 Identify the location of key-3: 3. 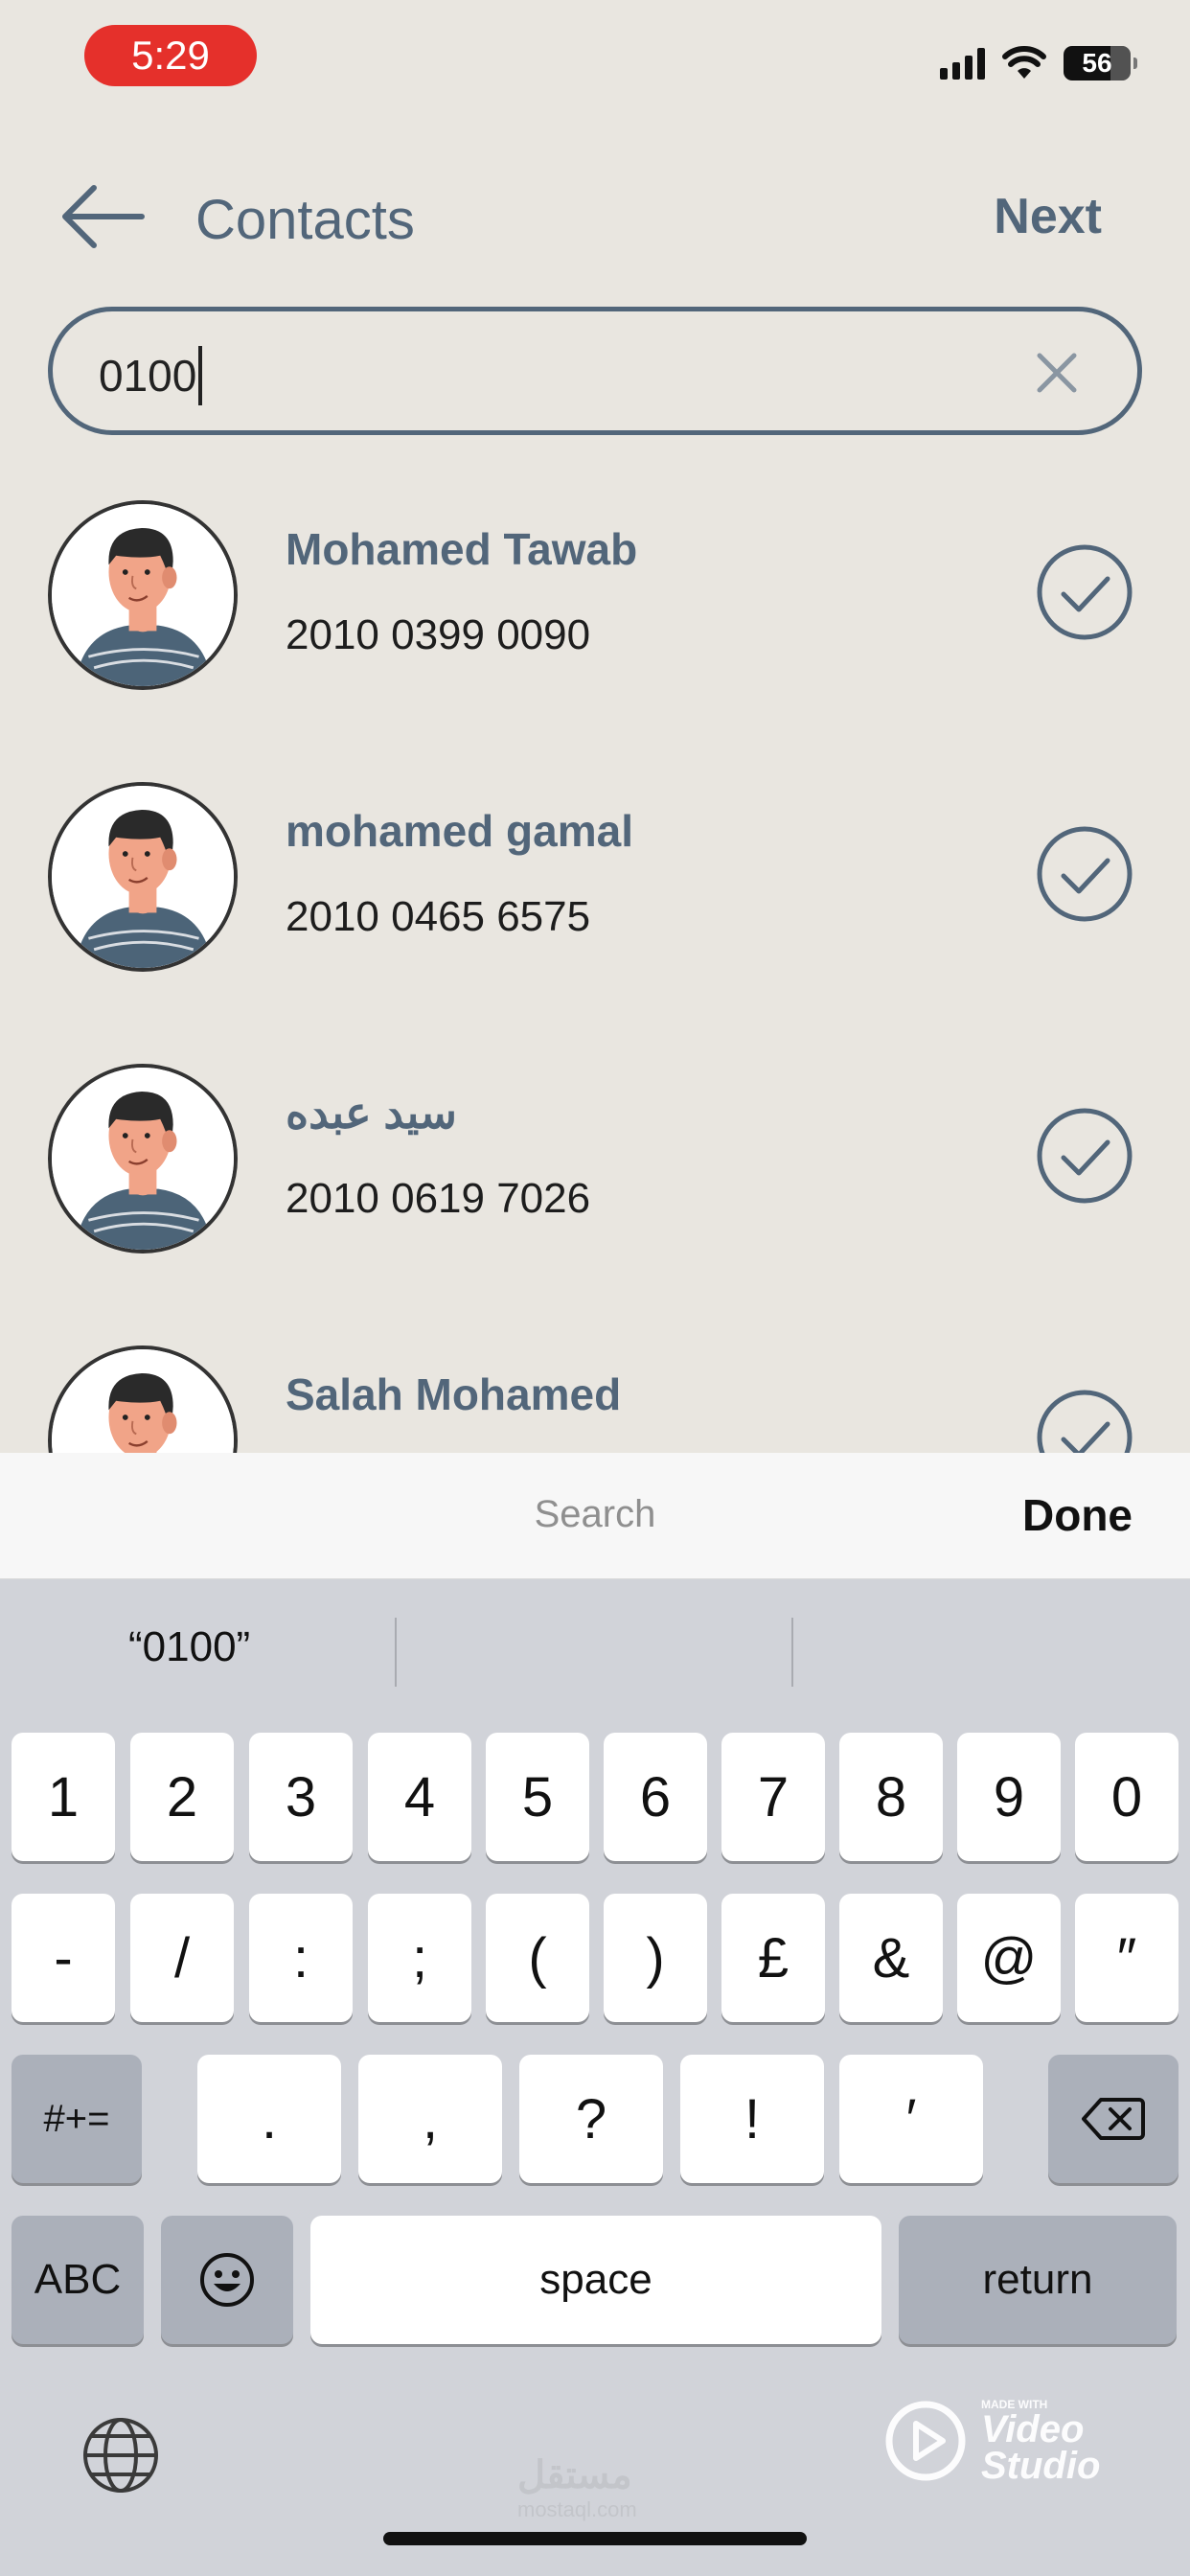
(301, 1797).